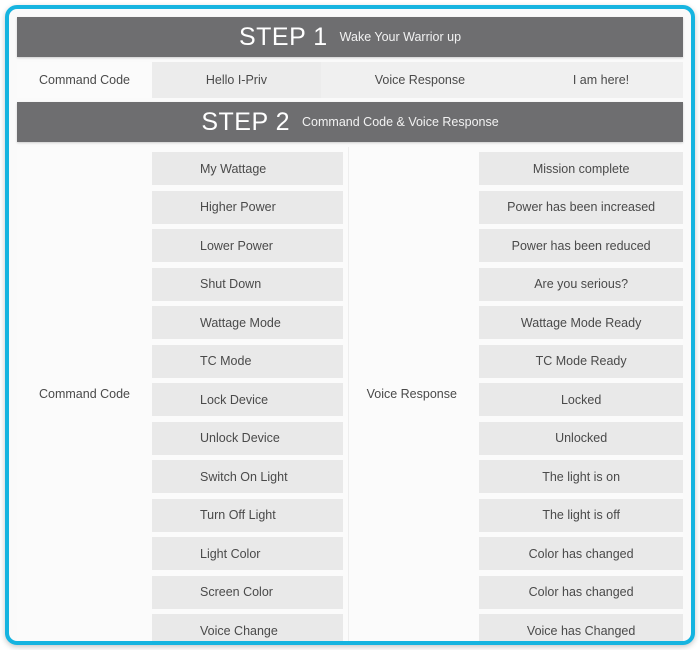 The width and height of the screenshot is (700, 650). Describe the element at coordinates (248, 515) in the screenshot. I see `command-code-item: Turn Off Light` at that location.